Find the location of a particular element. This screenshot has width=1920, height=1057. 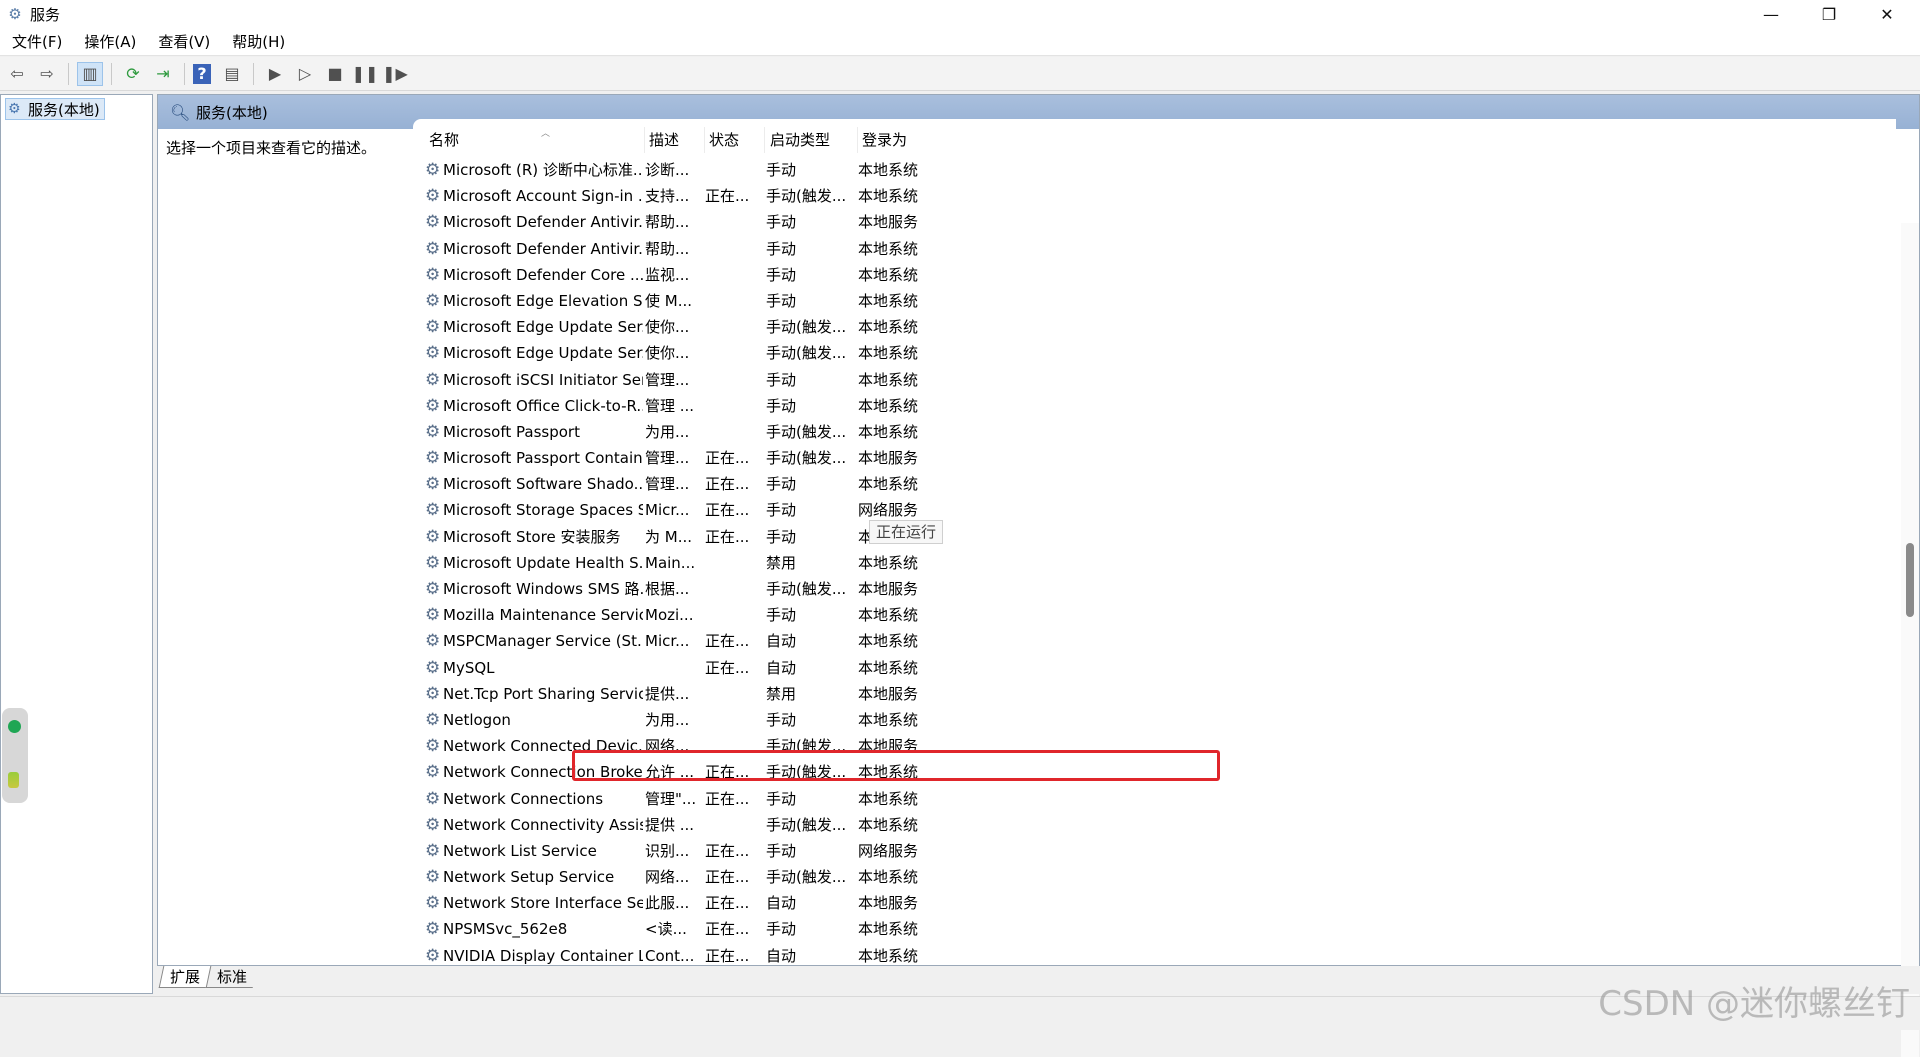

cell-name: NPSMSvc_562e8 is located at coordinates (505, 929).